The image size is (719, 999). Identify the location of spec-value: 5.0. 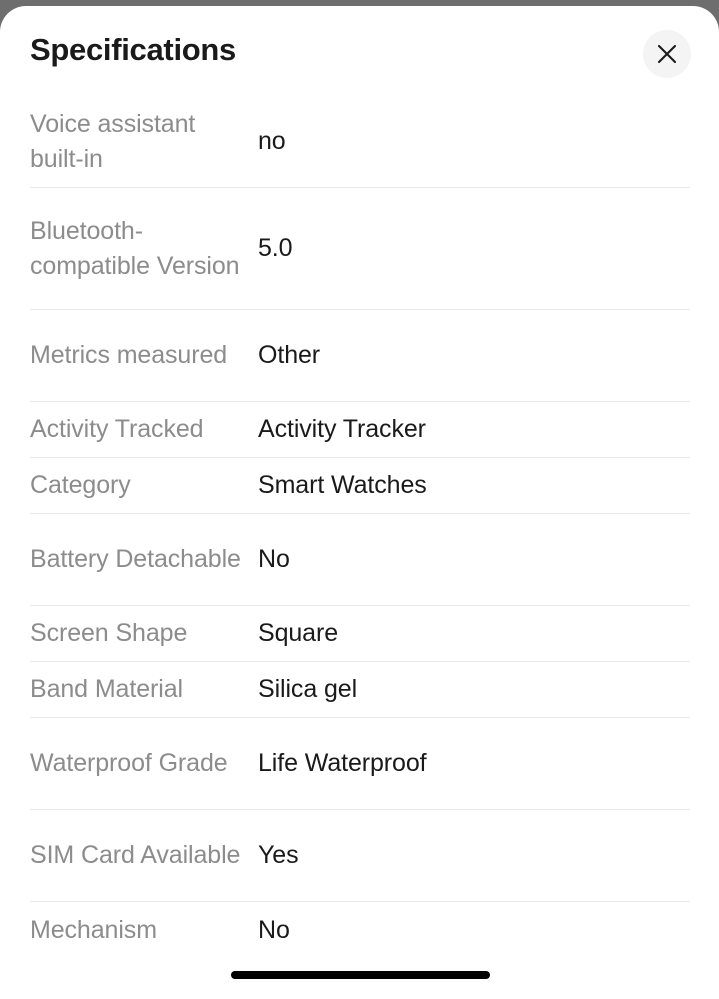
(275, 248).